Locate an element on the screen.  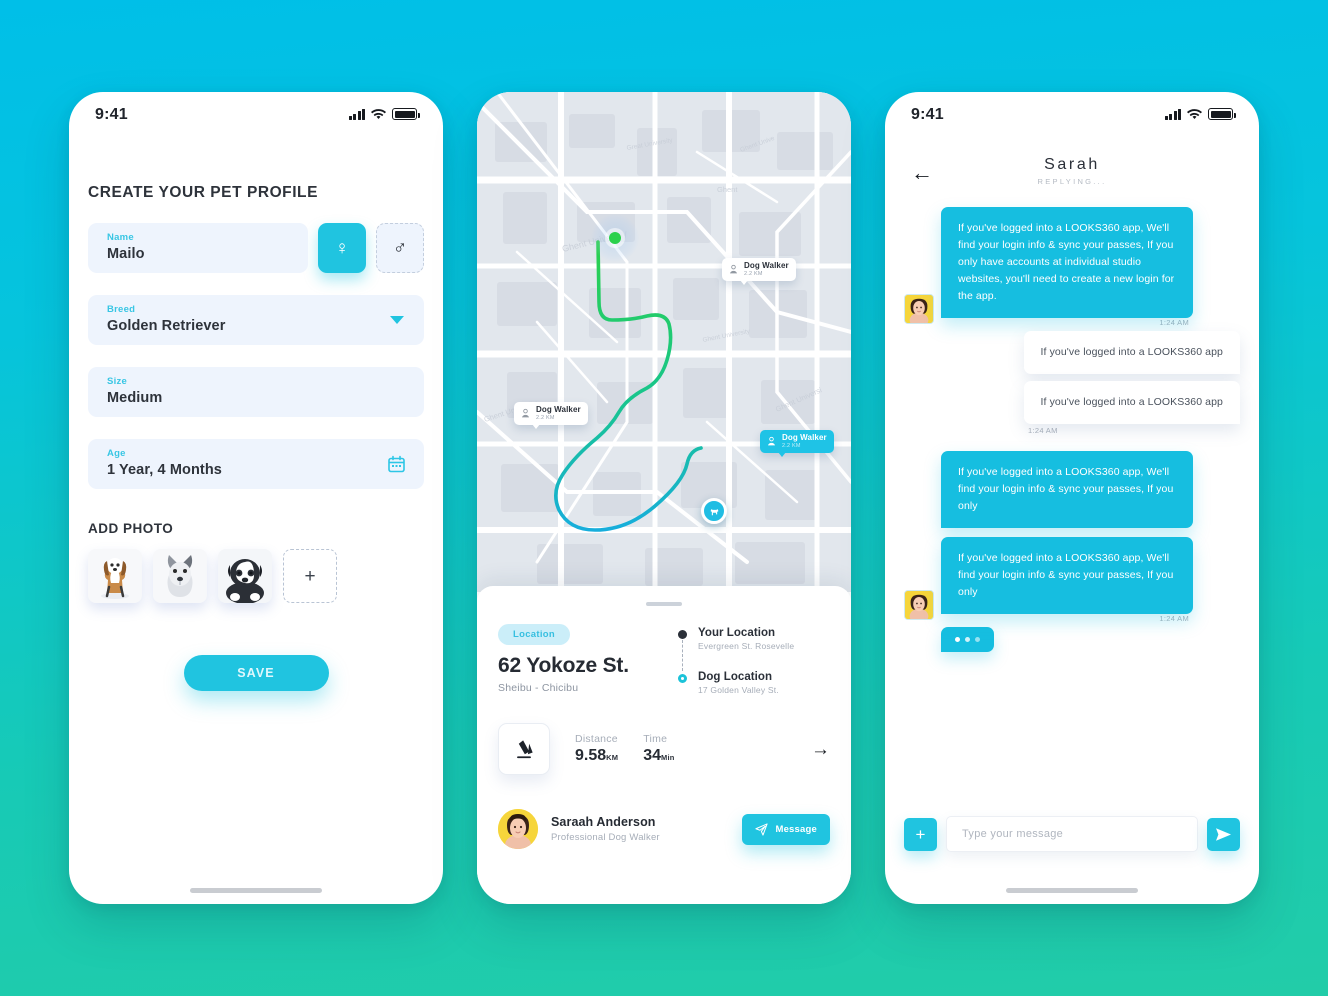
status-icons is located at coordinates (384, 114).